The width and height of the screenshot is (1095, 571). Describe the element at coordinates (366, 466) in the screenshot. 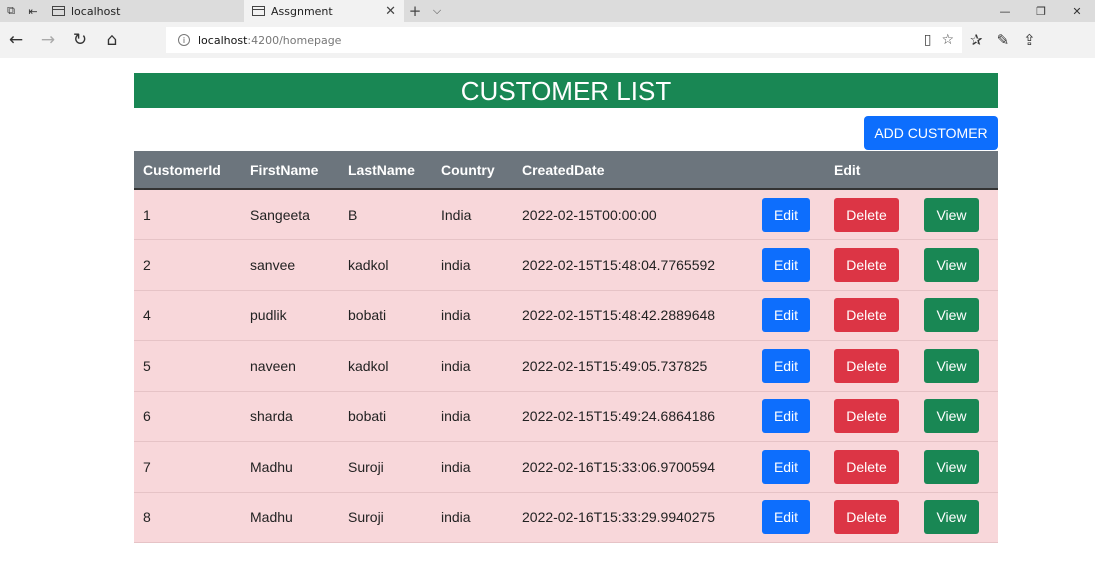

I see `last-name-cell: Suroji` at that location.